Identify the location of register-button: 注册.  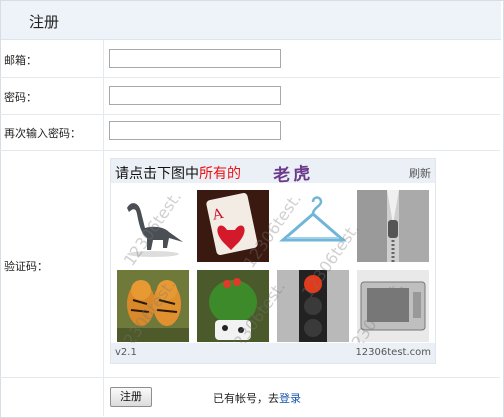
(131, 397).